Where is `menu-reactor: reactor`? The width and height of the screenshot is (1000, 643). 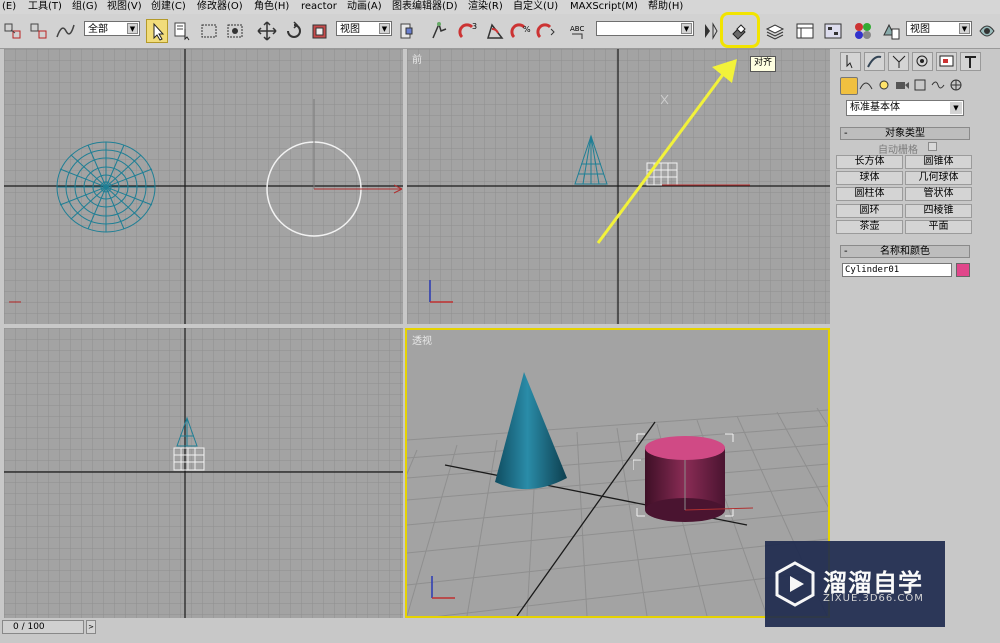
menu-reactor: reactor is located at coordinates (319, 7).